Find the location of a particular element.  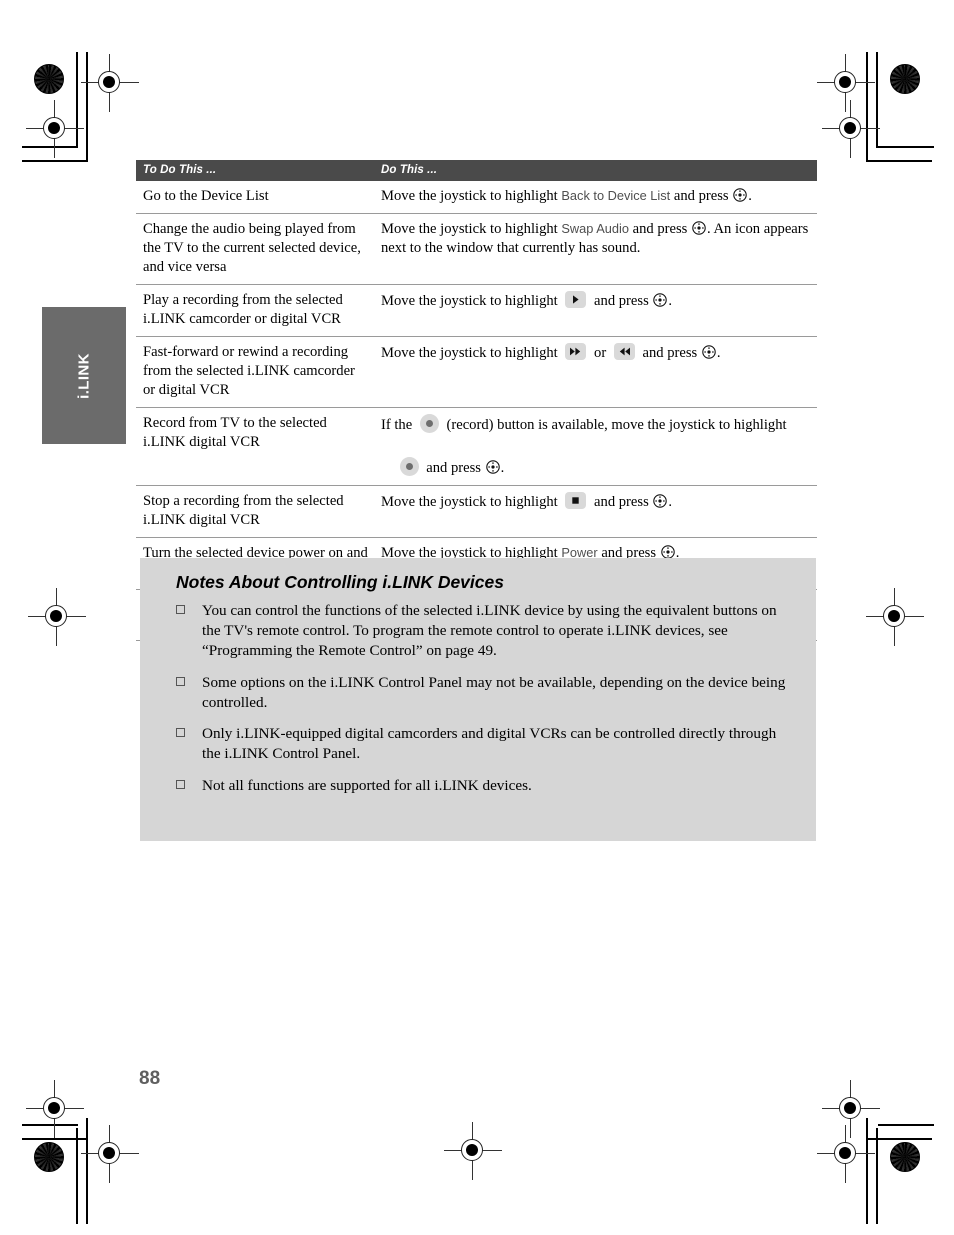

registration-mark-bottom-right-upper is located at coordinates (851, 1109).